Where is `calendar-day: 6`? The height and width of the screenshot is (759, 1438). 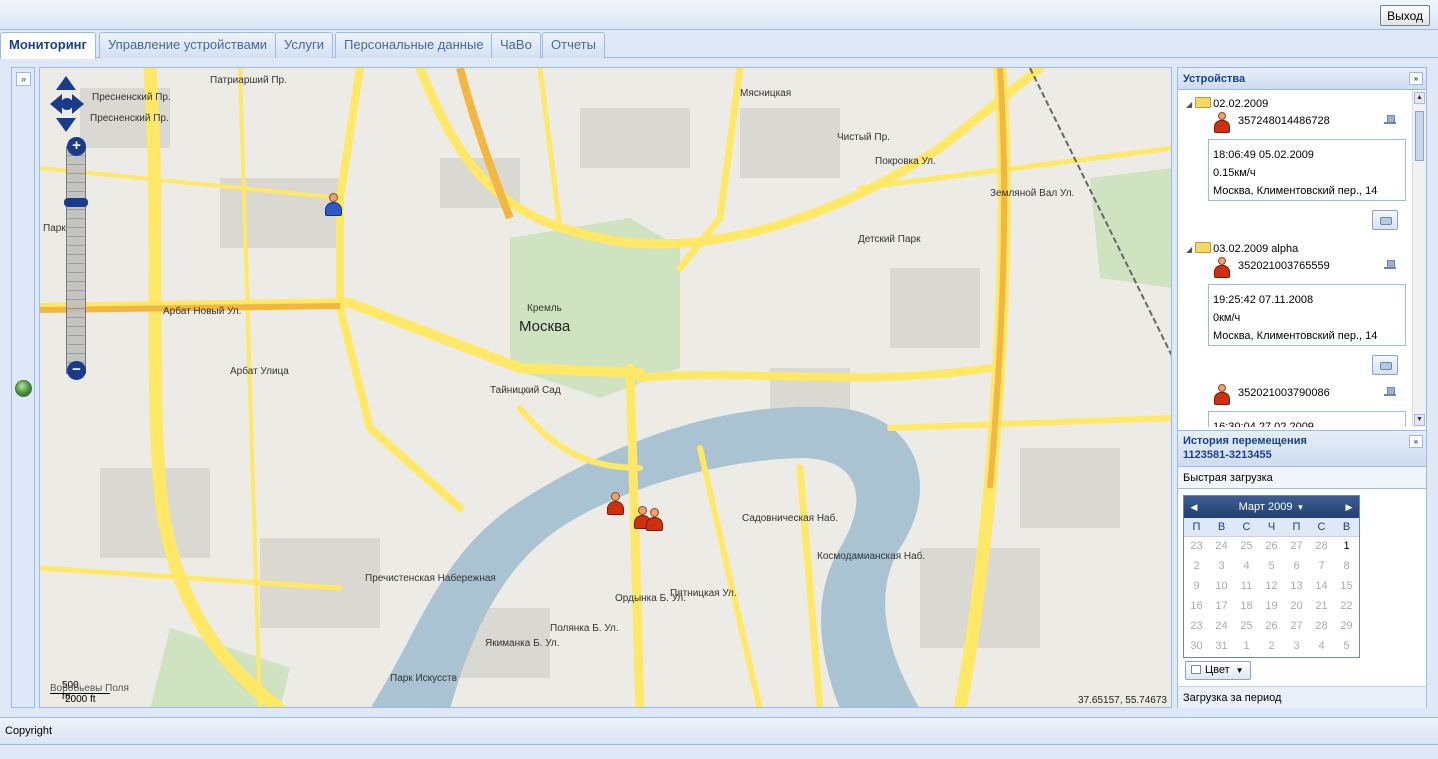 calendar-day: 6 is located at coordinates (1296, 566).